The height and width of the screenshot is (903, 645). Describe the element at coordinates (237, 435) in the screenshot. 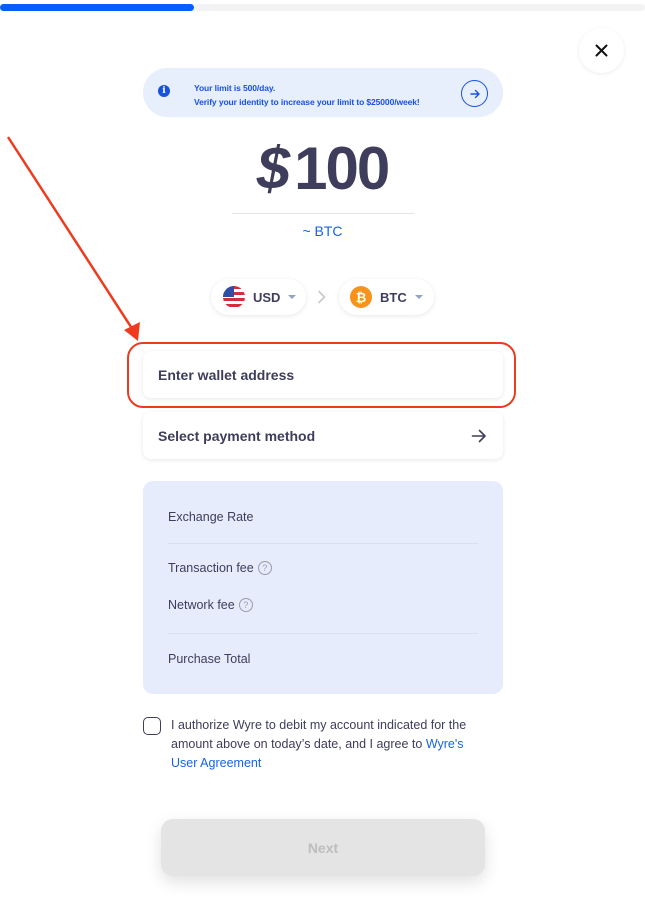

I see `payment-method-label: Select payment method` at that location.